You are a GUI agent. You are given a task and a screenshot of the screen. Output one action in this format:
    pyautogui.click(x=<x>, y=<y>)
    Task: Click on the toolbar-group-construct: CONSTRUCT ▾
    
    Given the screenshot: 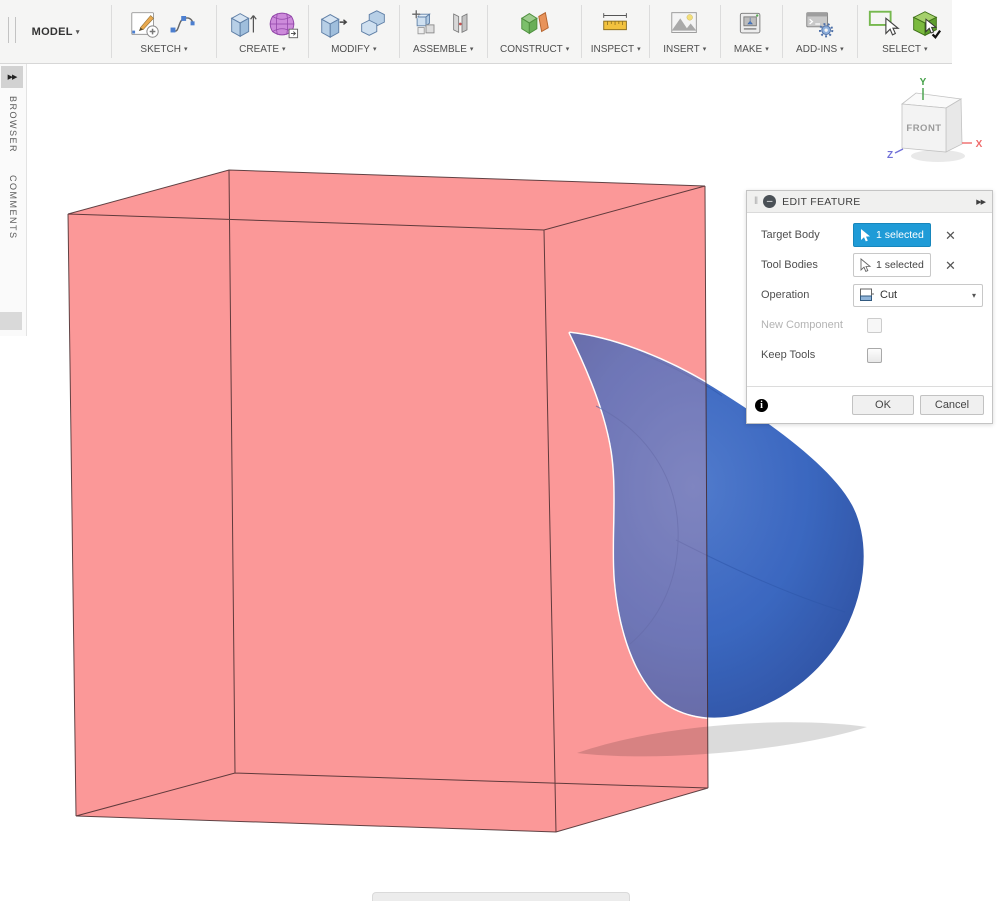 What is the action you would take?
    pyautogui.click(x=534, y=31)
    